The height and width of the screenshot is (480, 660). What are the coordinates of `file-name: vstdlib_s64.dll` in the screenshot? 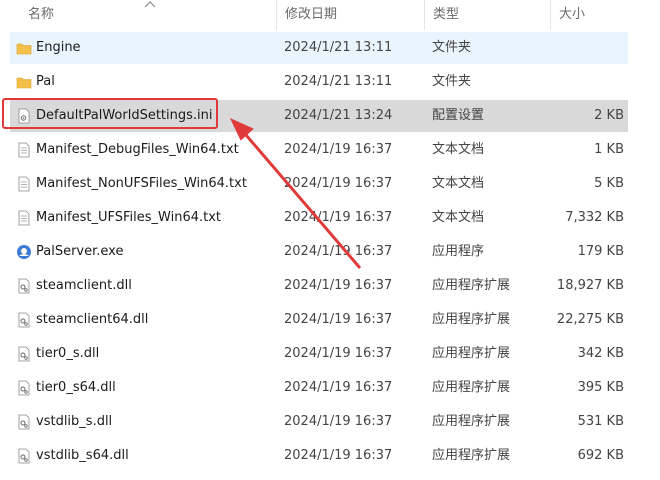 It's located at (82, 456).